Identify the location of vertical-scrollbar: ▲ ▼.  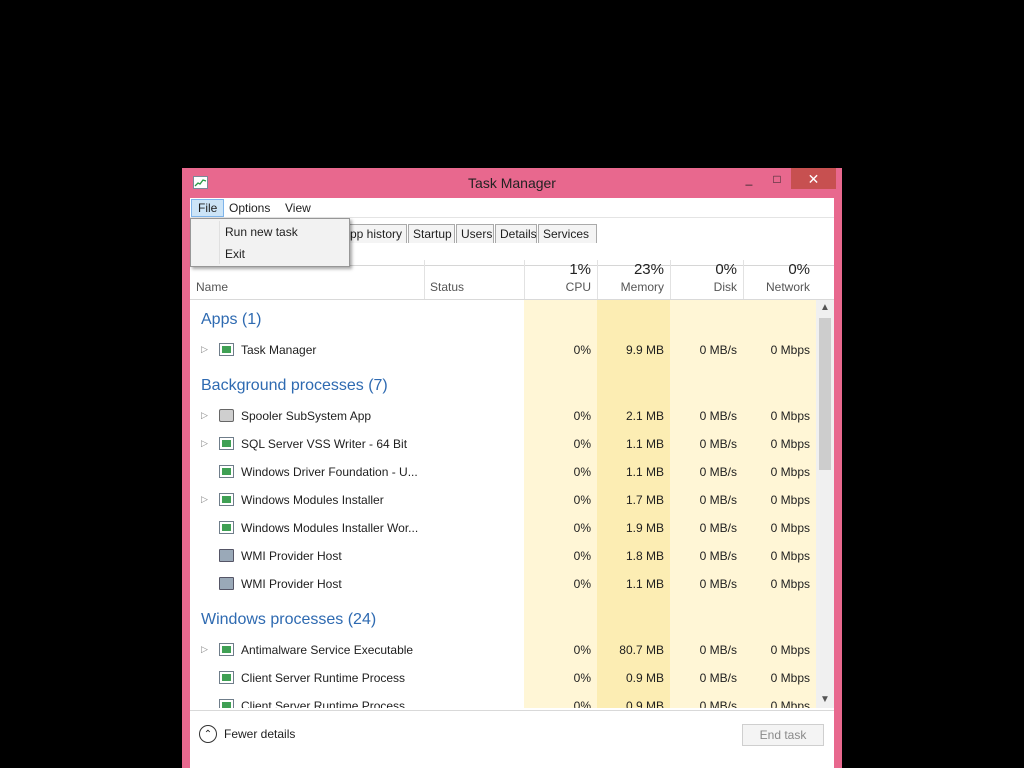
(825, 504).